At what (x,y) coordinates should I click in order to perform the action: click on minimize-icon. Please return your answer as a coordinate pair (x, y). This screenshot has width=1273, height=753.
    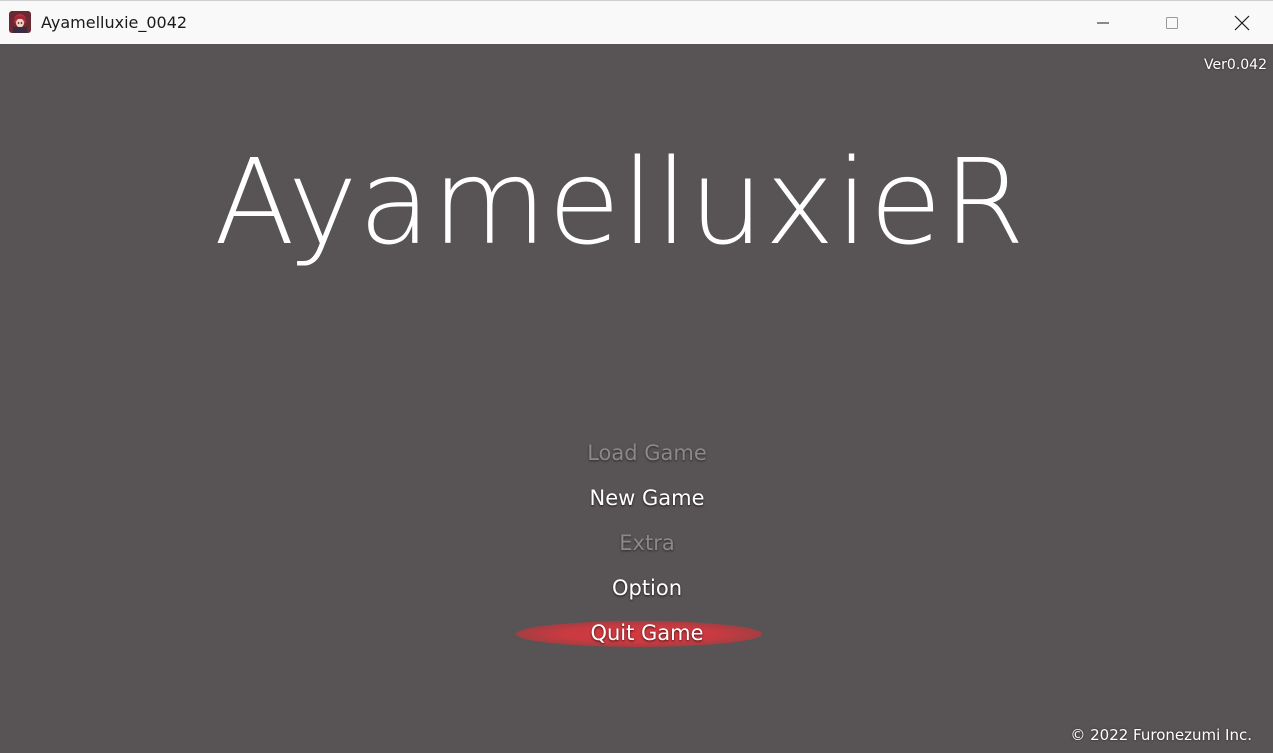
    Looking at the image, I should click on (1103, 23).